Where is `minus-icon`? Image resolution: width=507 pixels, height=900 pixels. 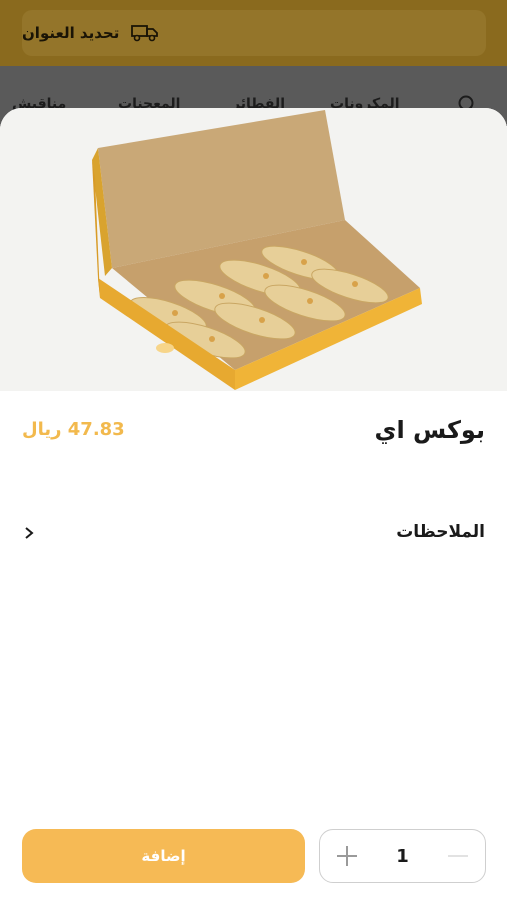 minus-icon is located at coordinates (458, 856).